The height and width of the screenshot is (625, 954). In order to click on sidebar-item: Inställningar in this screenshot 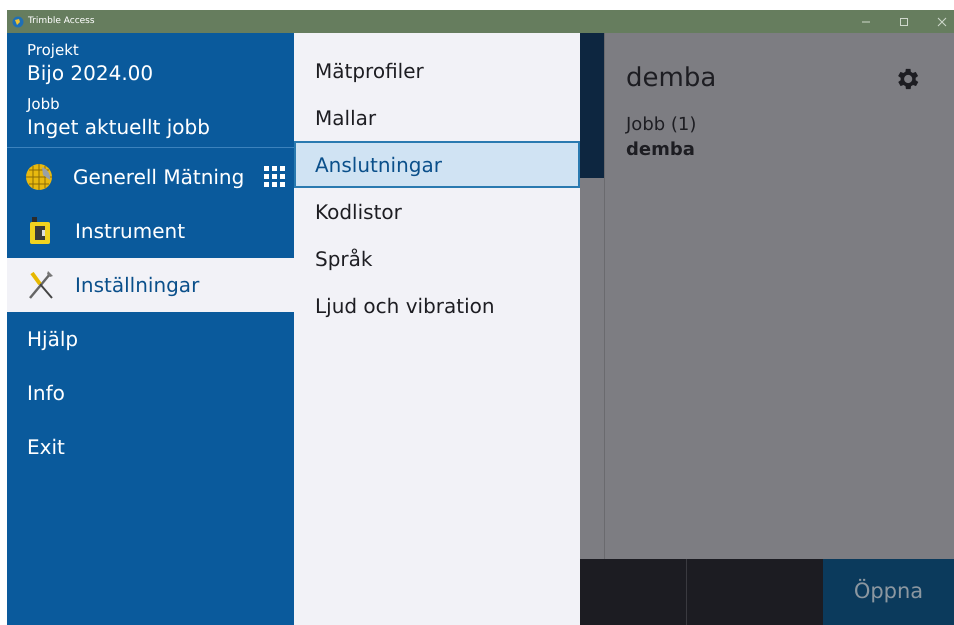, I will do `click(150, 285)`.